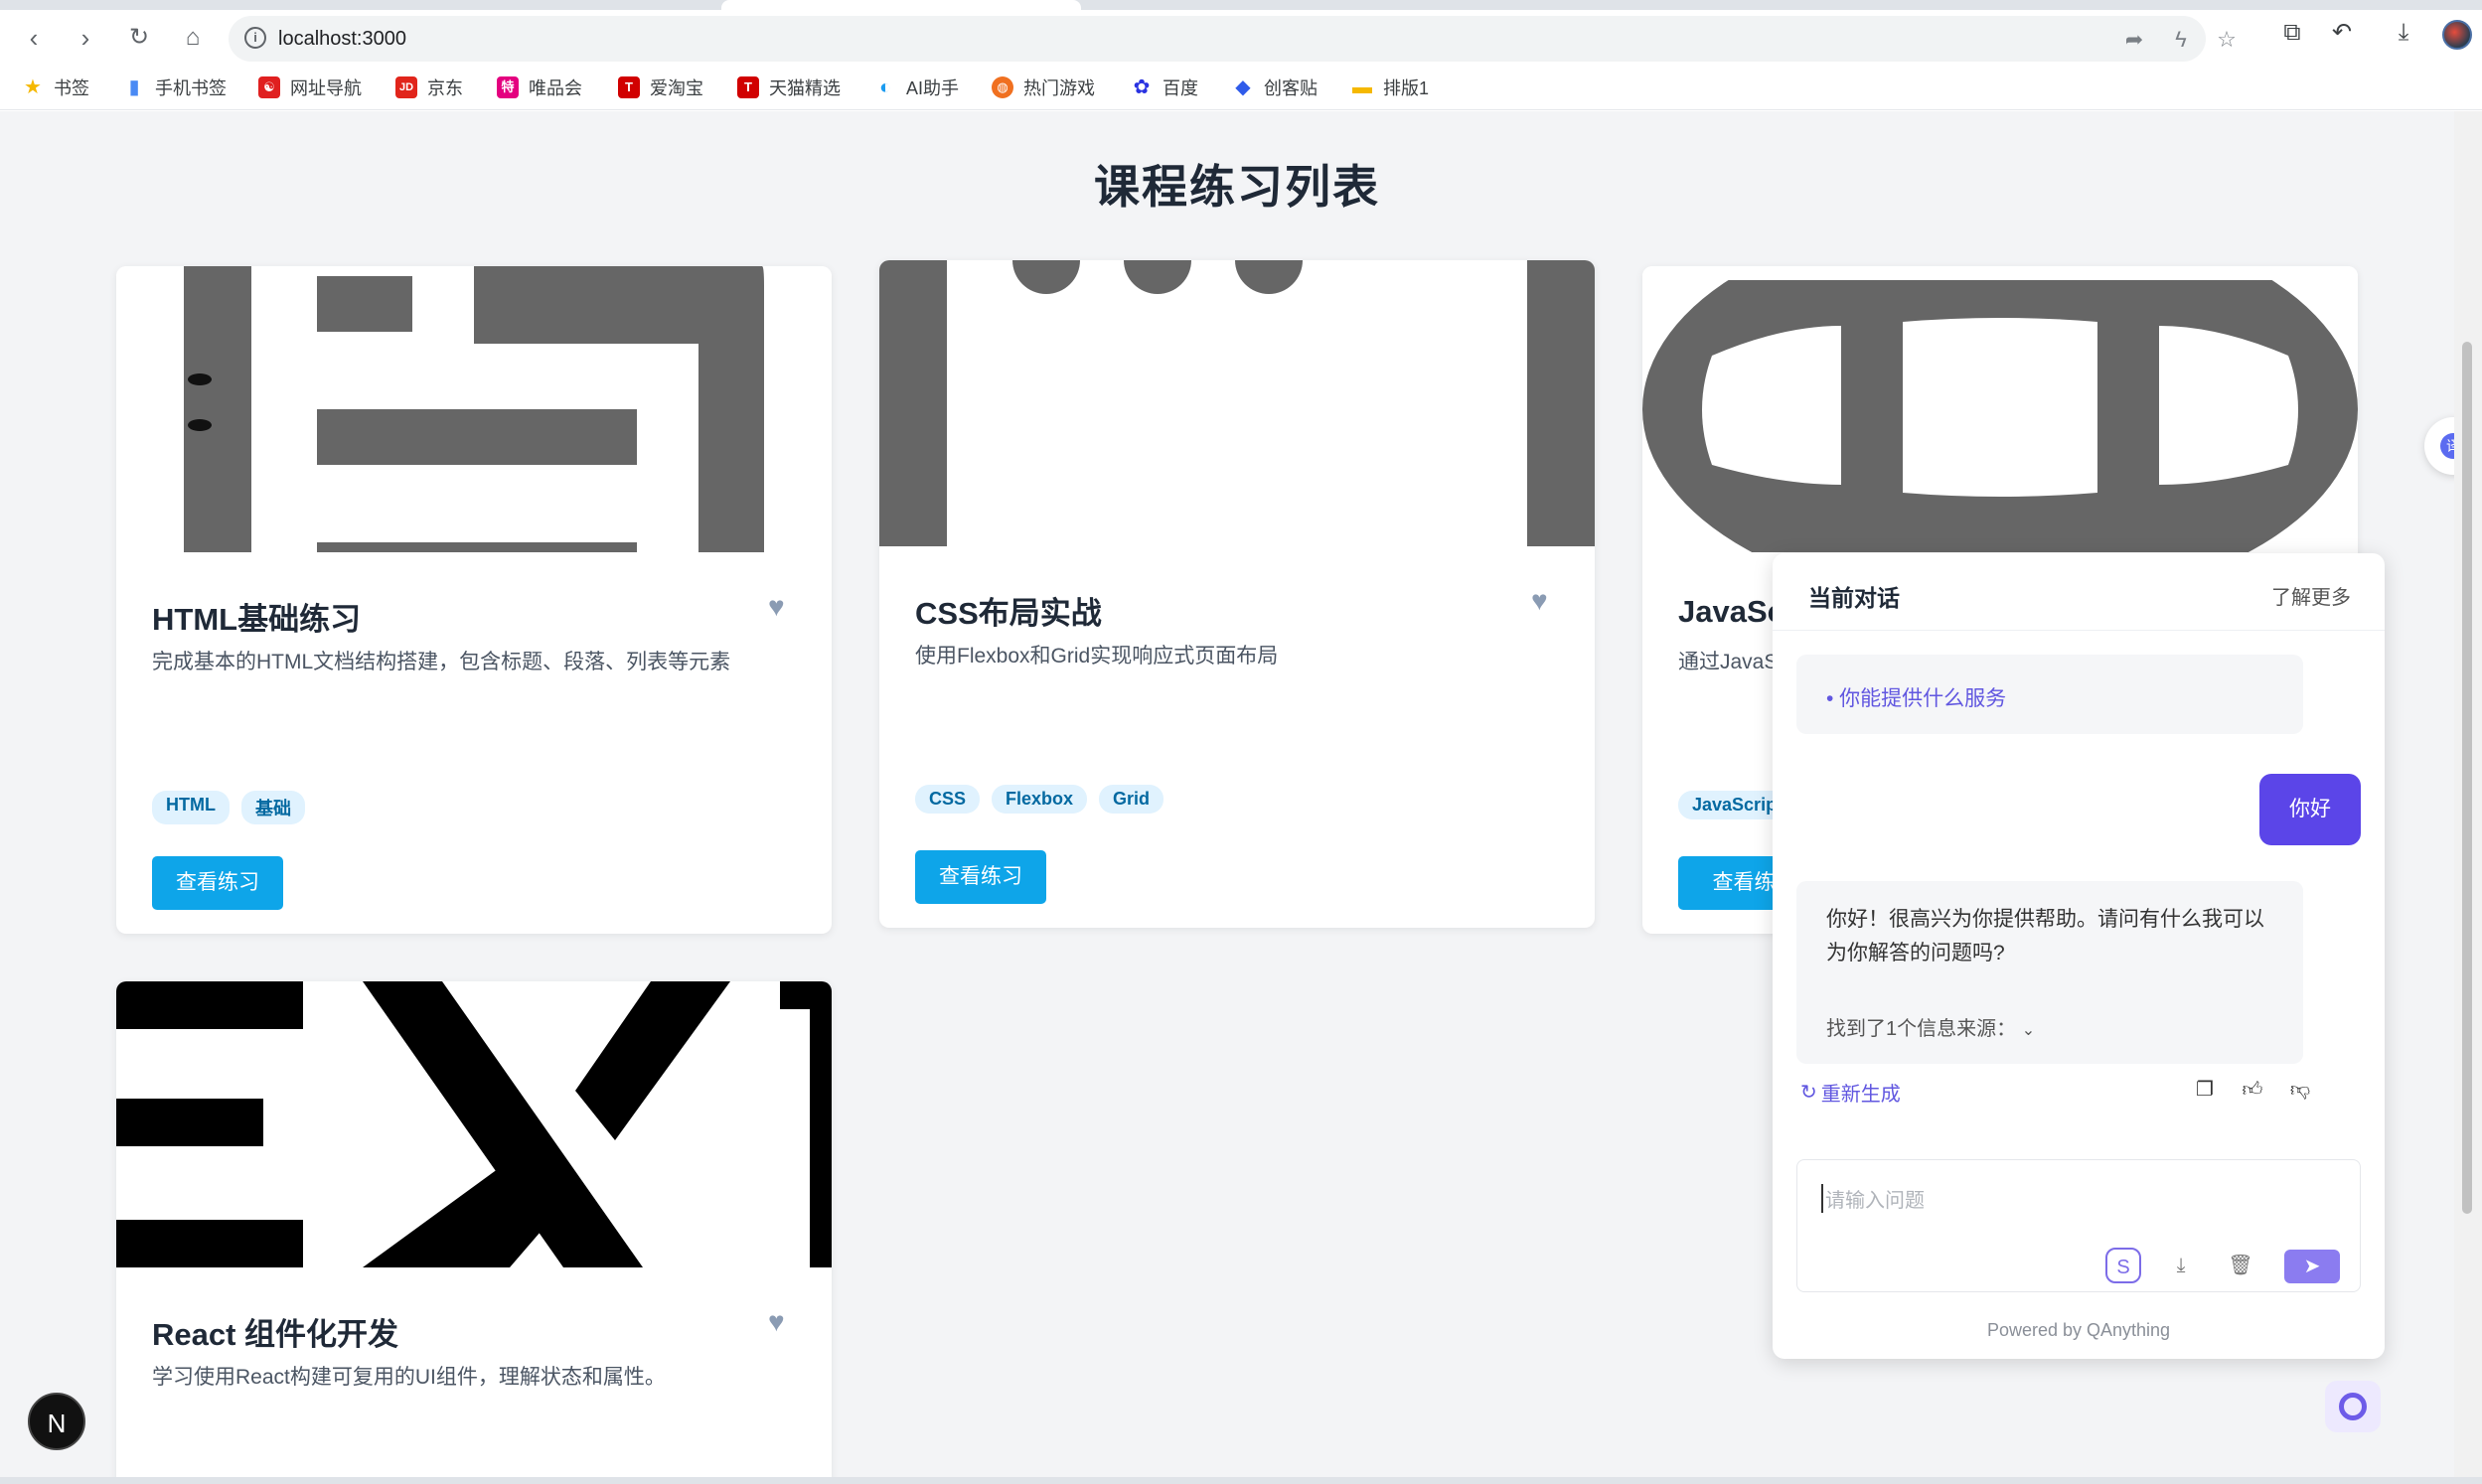  I want to click on address-bar: i localhost:3000 ➦ ϟ ☆, so click(1233, 39).